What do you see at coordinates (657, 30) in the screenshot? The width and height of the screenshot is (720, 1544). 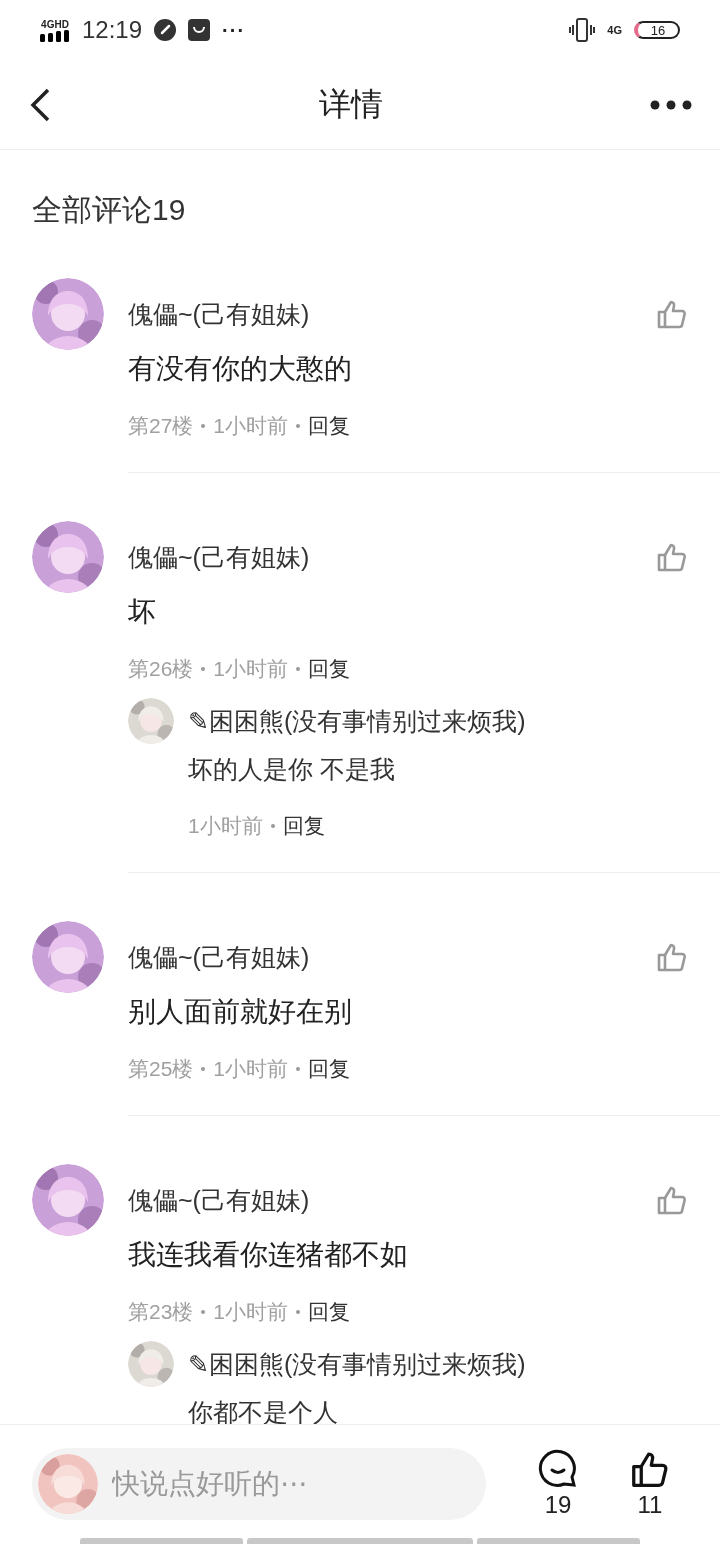 I see `battery-indicator: 16` at bounding box center [657, 30].